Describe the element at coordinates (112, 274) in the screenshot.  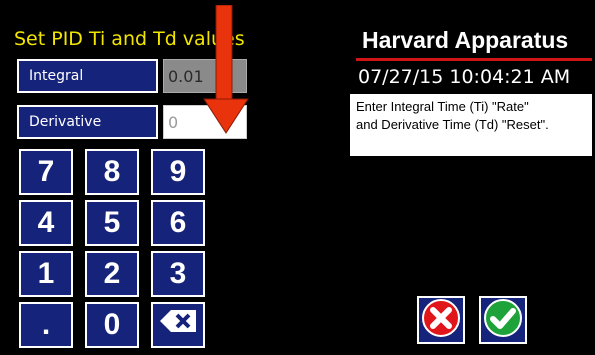
I see `key-2: 2` at that location.